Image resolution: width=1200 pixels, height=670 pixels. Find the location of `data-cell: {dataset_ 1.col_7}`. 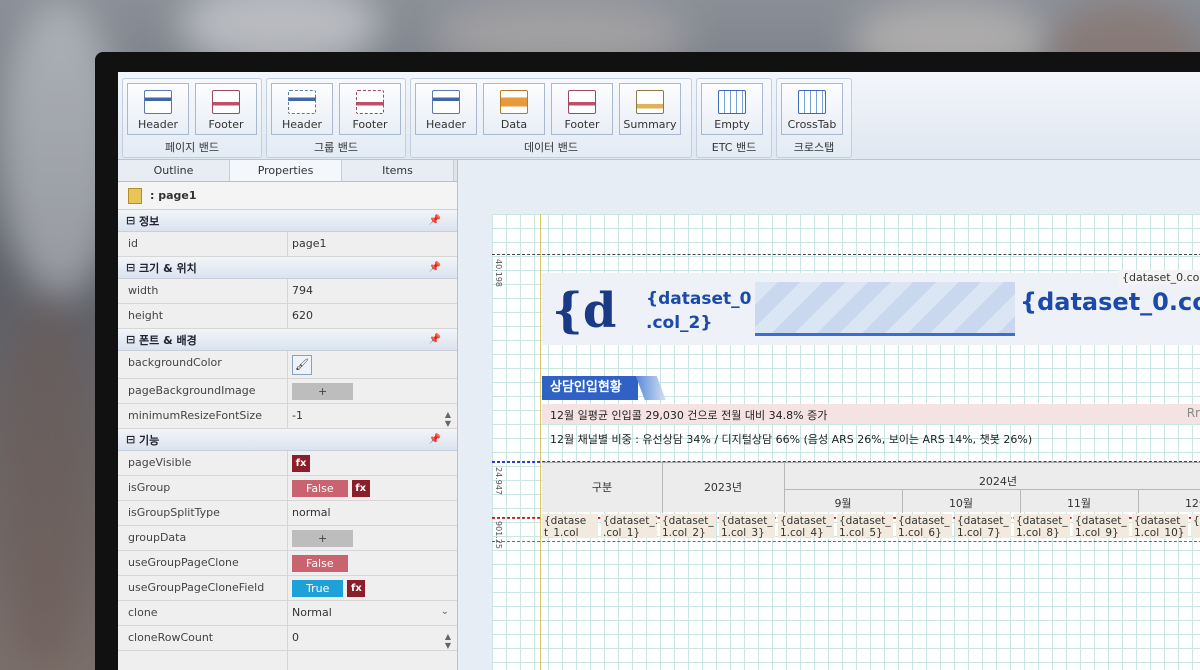

data-cell: {dataset_ 1.col_7} is located at coordinates (983, 526).